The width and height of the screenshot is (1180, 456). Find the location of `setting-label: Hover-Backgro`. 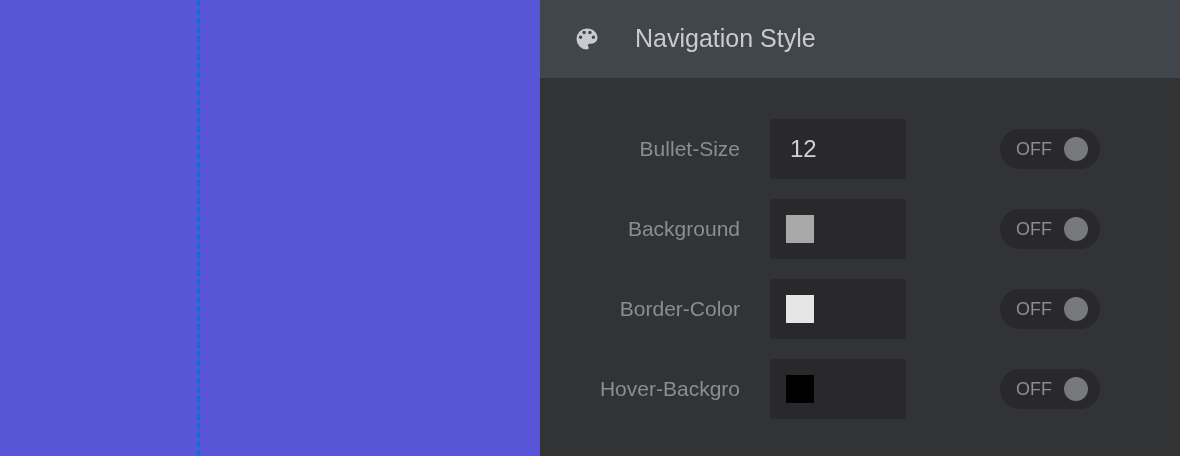

setting-label: Hover-Backgro is located at coordinates (669, 389).